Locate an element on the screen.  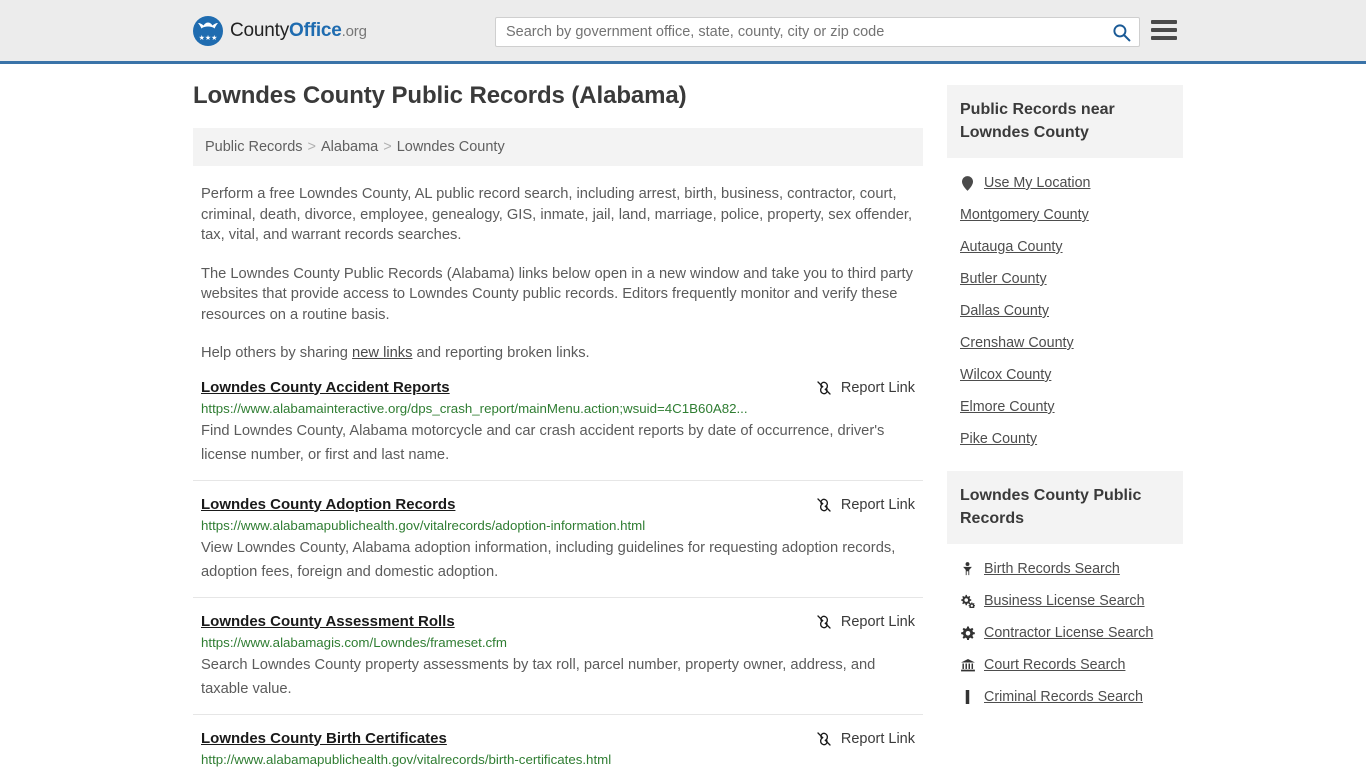
sidebar-item-label: Butler County is located at coordinates (1003, 279).